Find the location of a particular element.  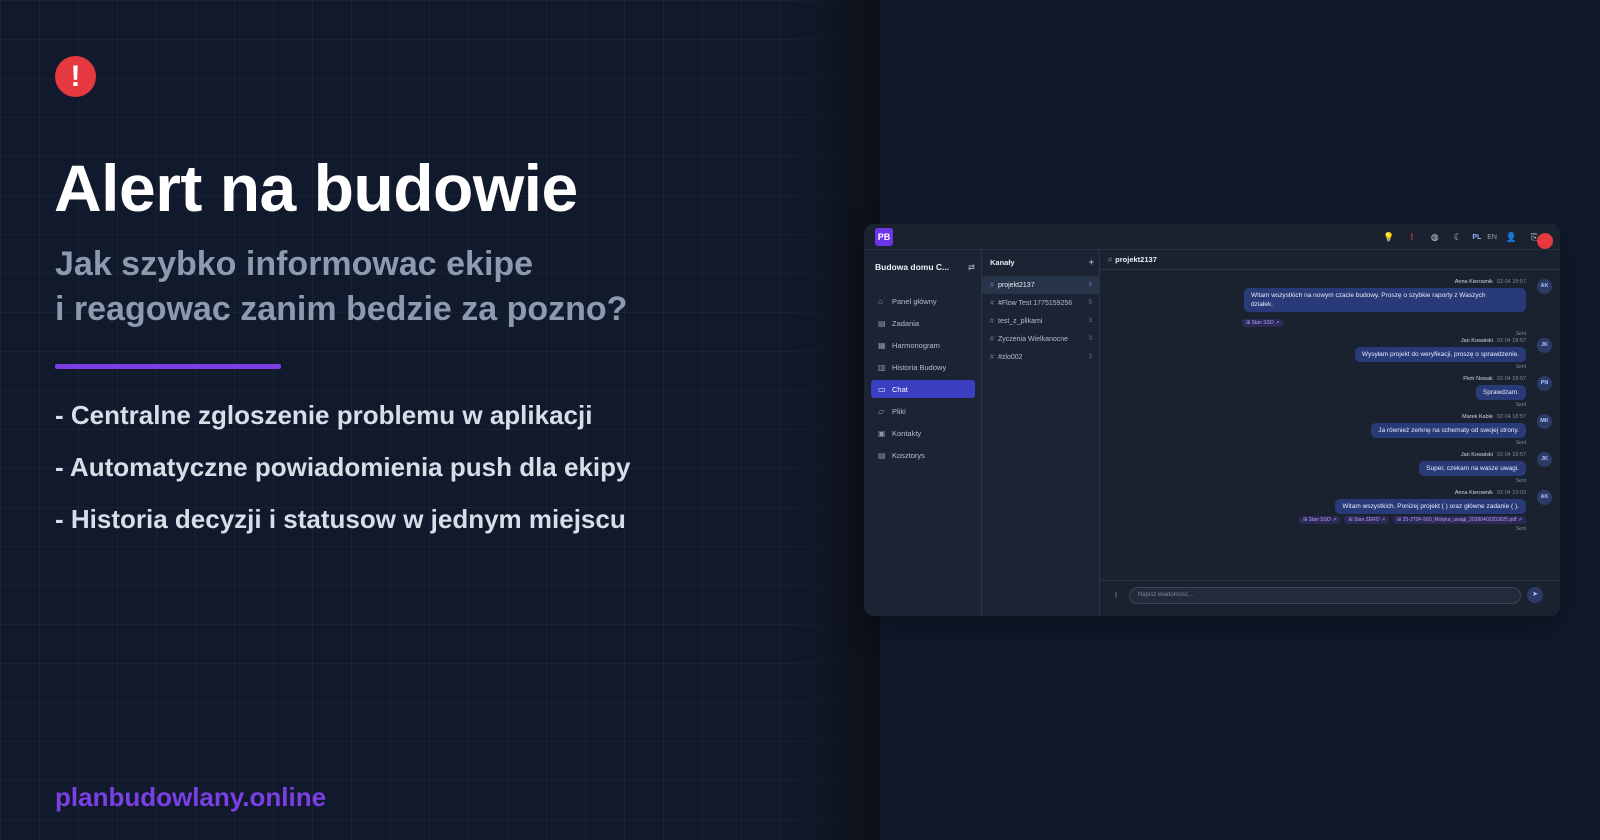

avatar: MK is located at coordinates (1544, 421).